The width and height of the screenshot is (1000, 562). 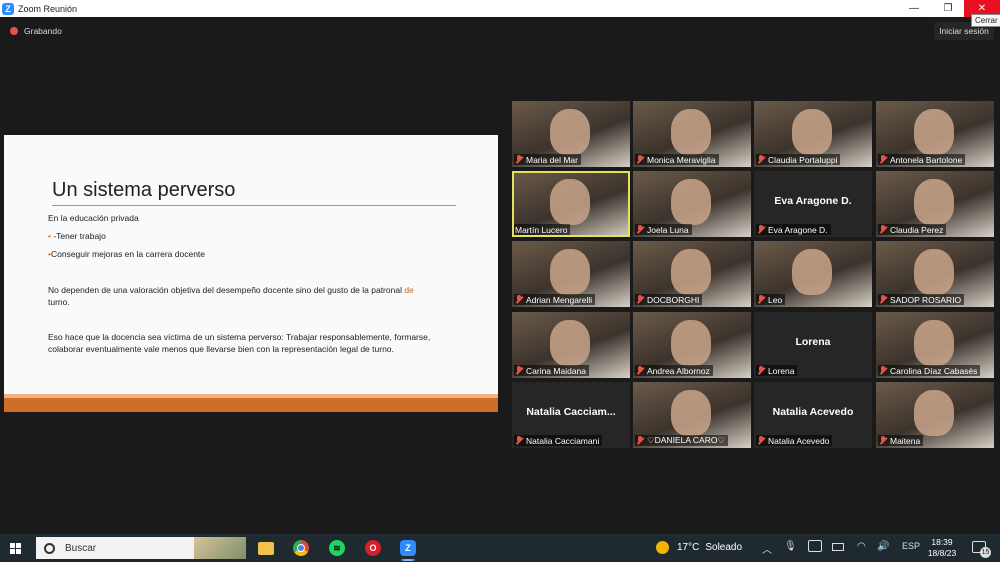 I want to click on participant-tile: Natalia Cacciam... Natalia Cacciamani, so click(x=571, y=415).